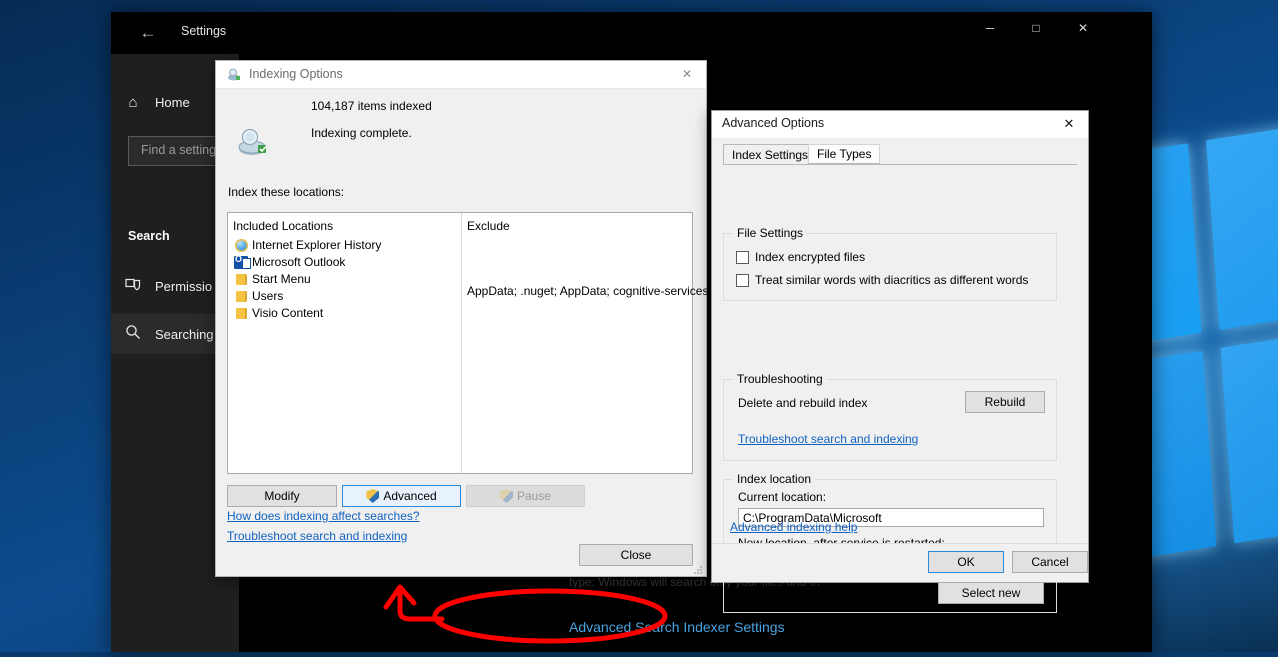  Describe the element at coordinates (148, 33) in the screenshot. I see `back-arrow-icon: ←` at that location.